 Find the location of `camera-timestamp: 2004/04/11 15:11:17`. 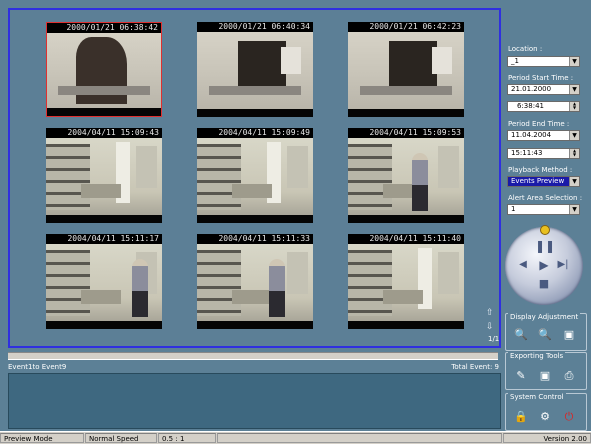

camera-timestamp: 2004/04/11 15:11:17 is located at coordinates (104, 239).